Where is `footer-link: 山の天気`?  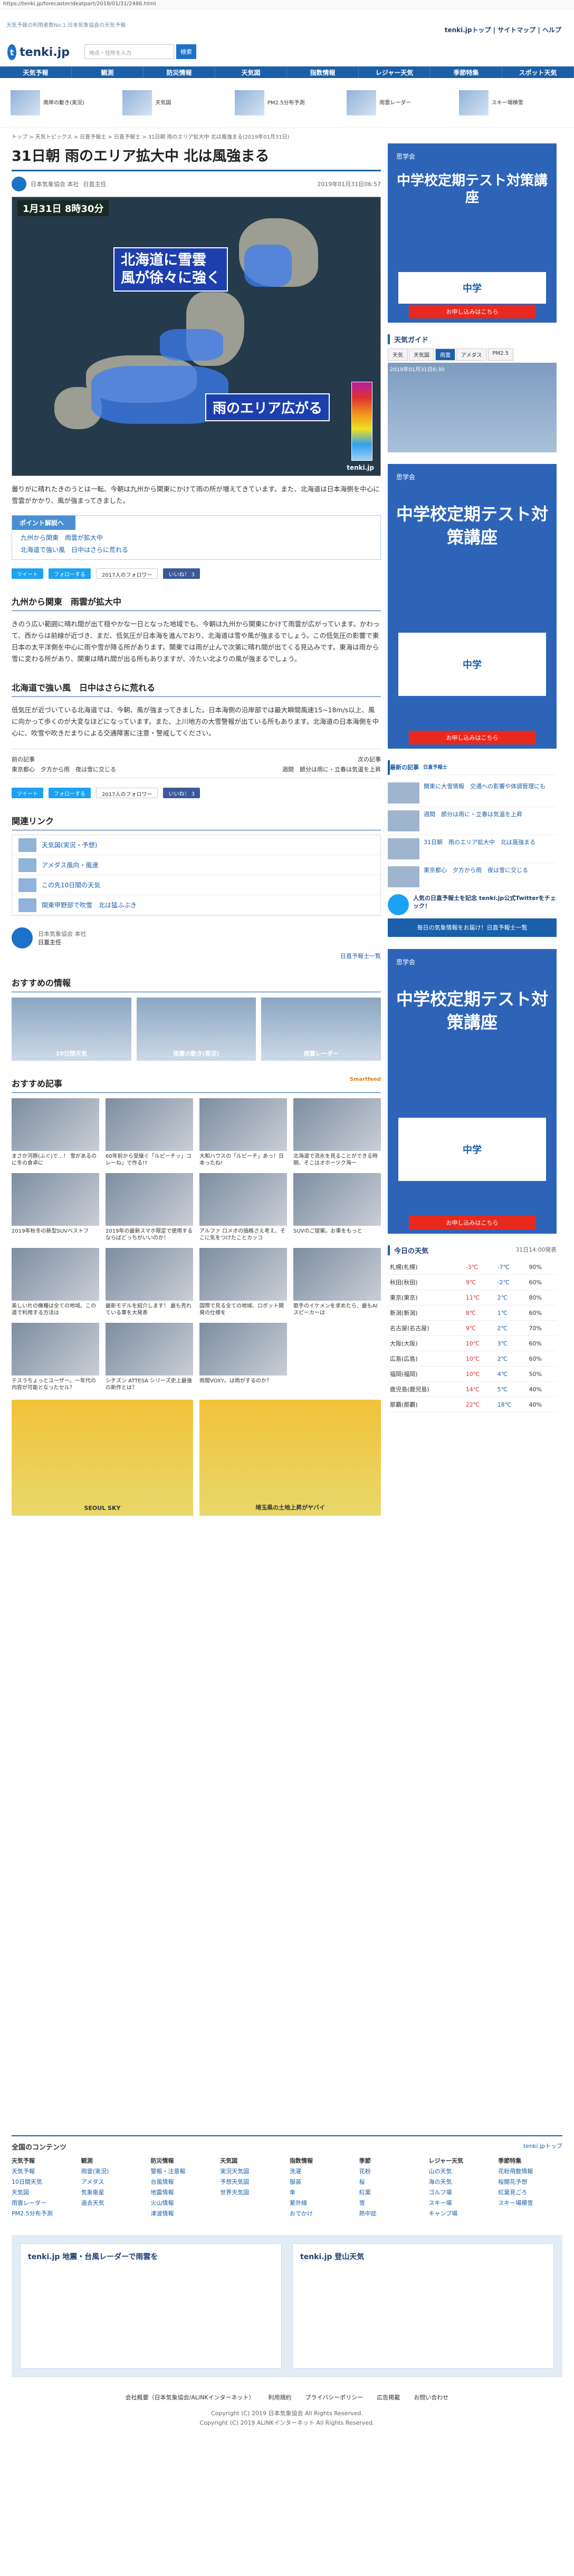
footer-link: 山の天気 is located at coordinates (461, 2171).